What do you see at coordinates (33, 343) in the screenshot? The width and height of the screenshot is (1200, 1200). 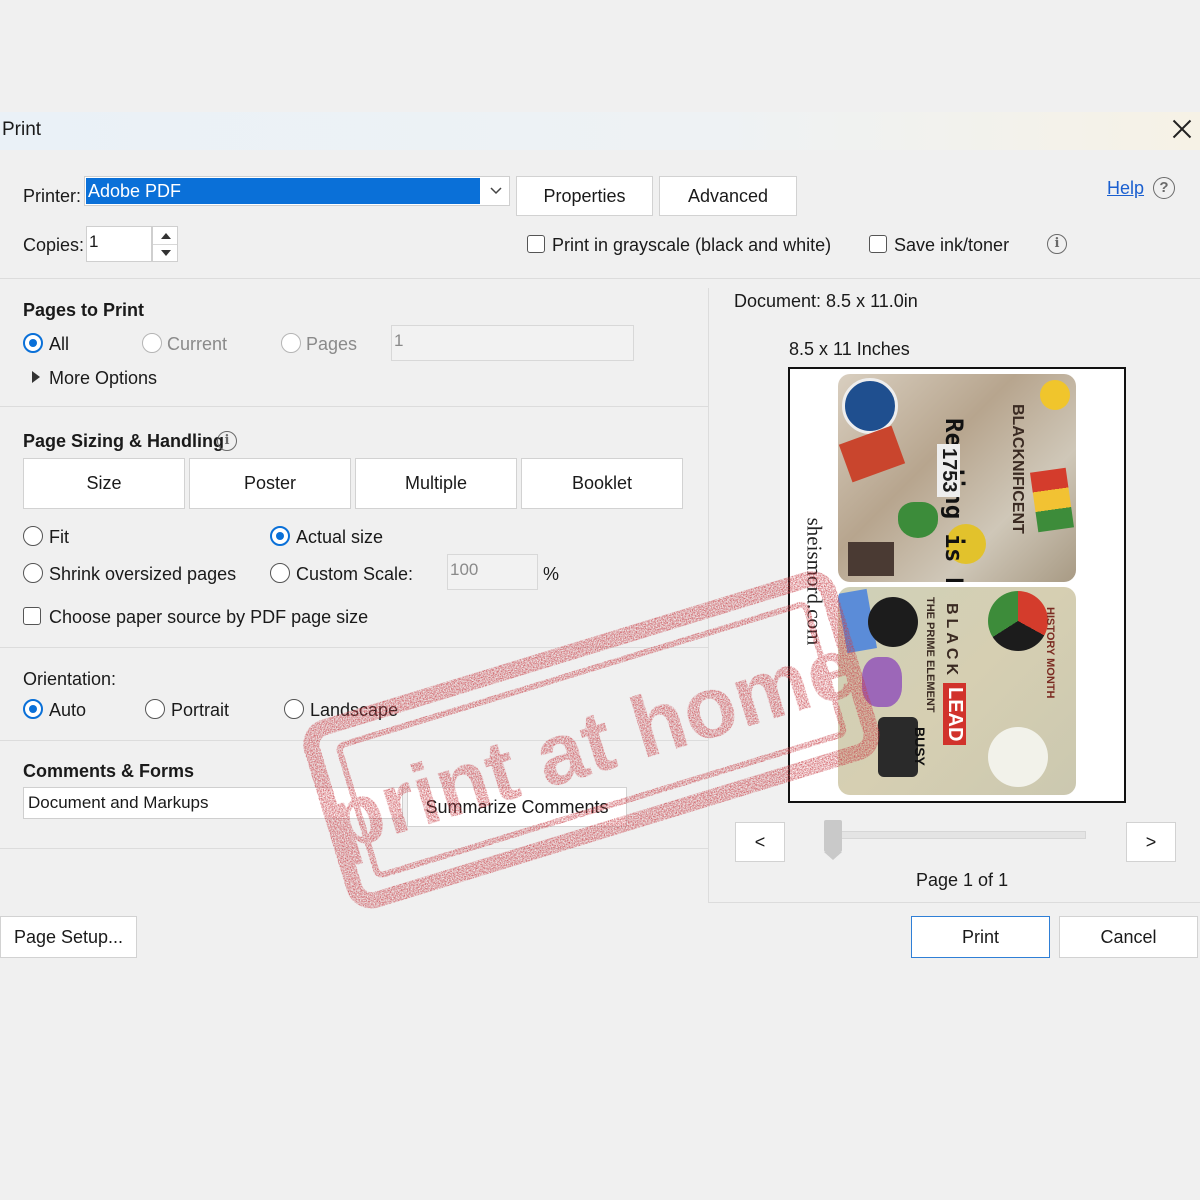 I see `all-radio` at bounding box center [33, 343].